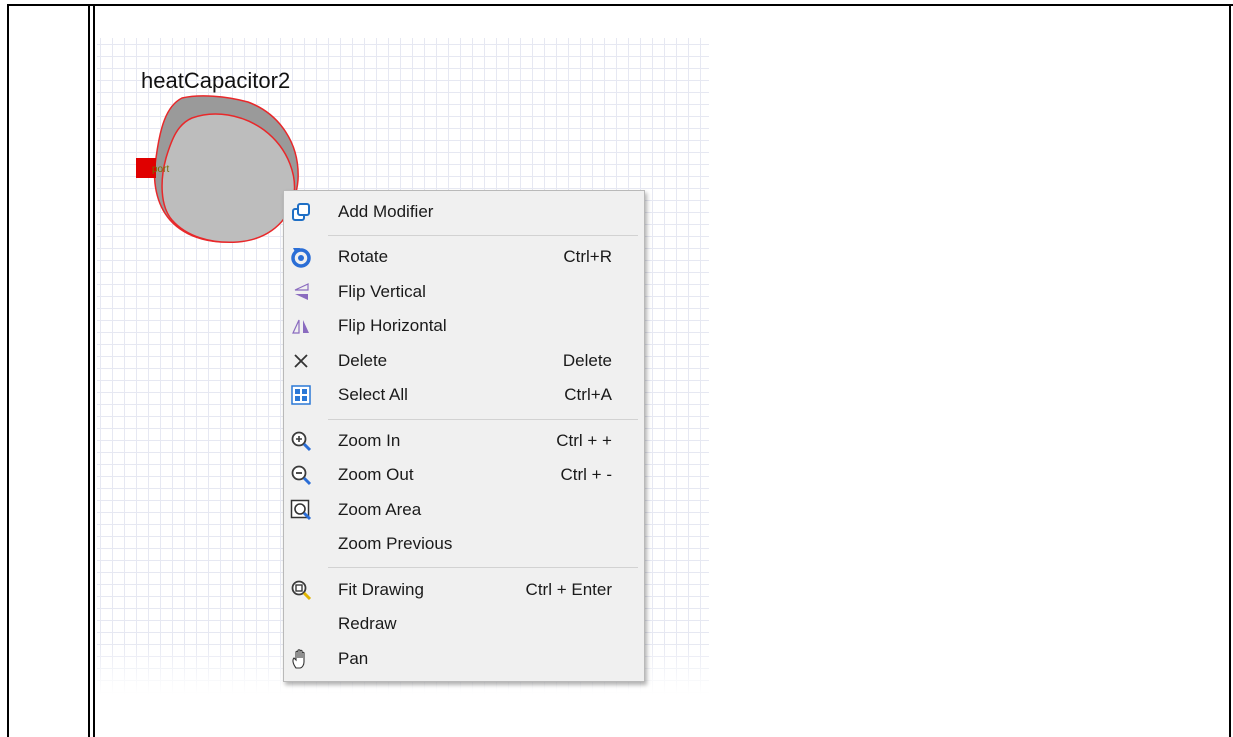 The width and height of the screenshot is (1233, 737). What do you see at coordinates (298, 659) in the screenshot?
I see `pan-icon` at bounding box center [298, 659].